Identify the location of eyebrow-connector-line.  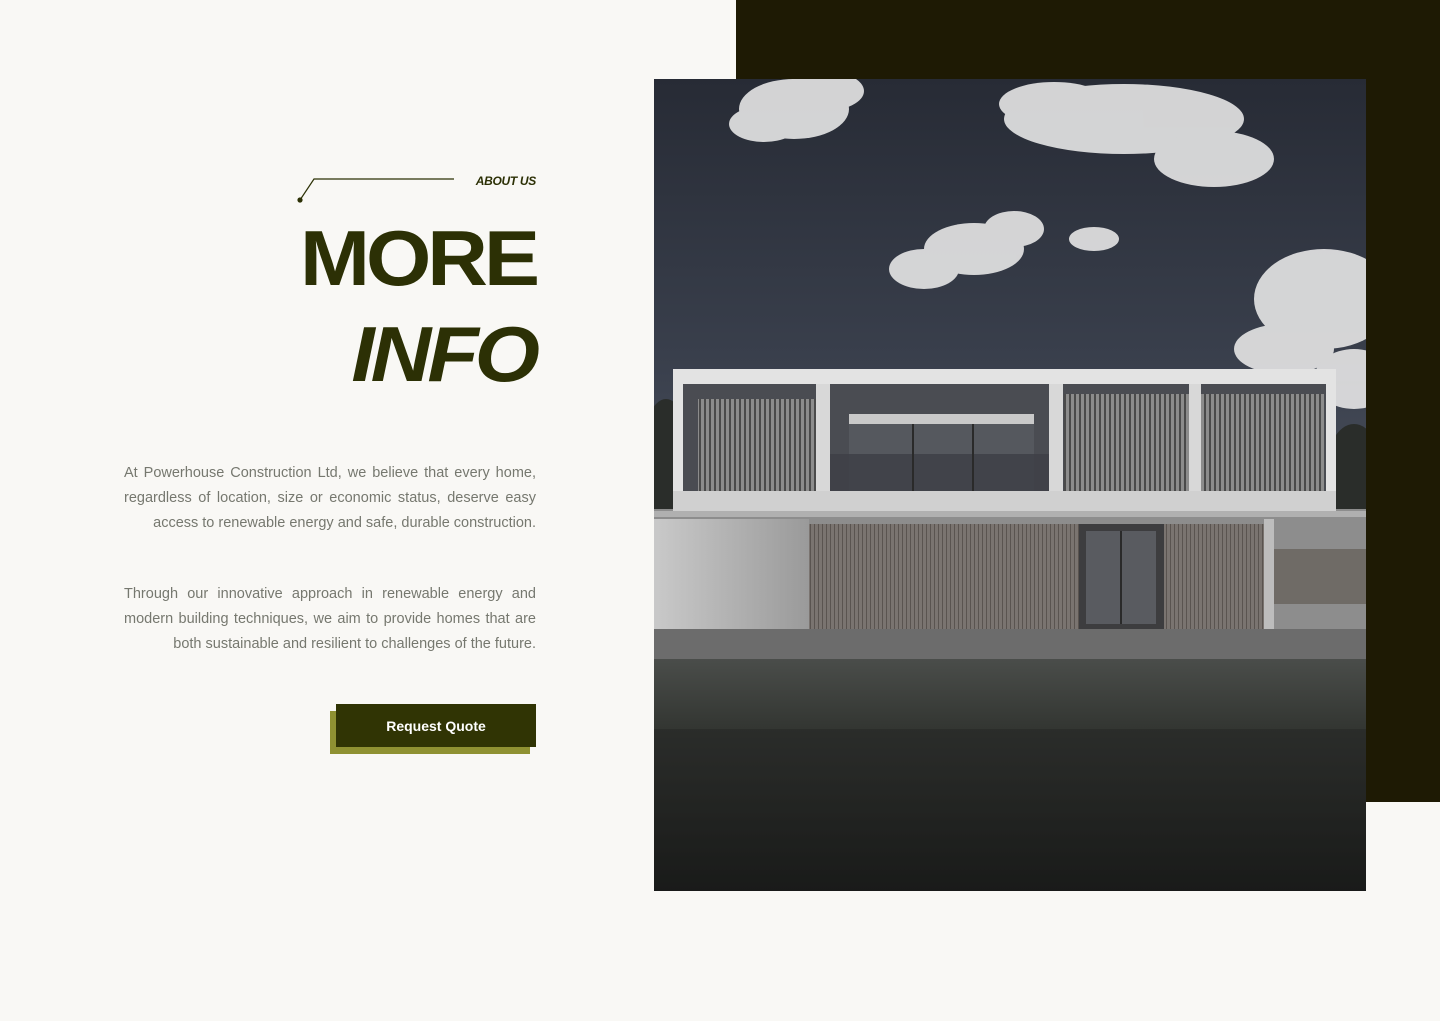
(375, 190).